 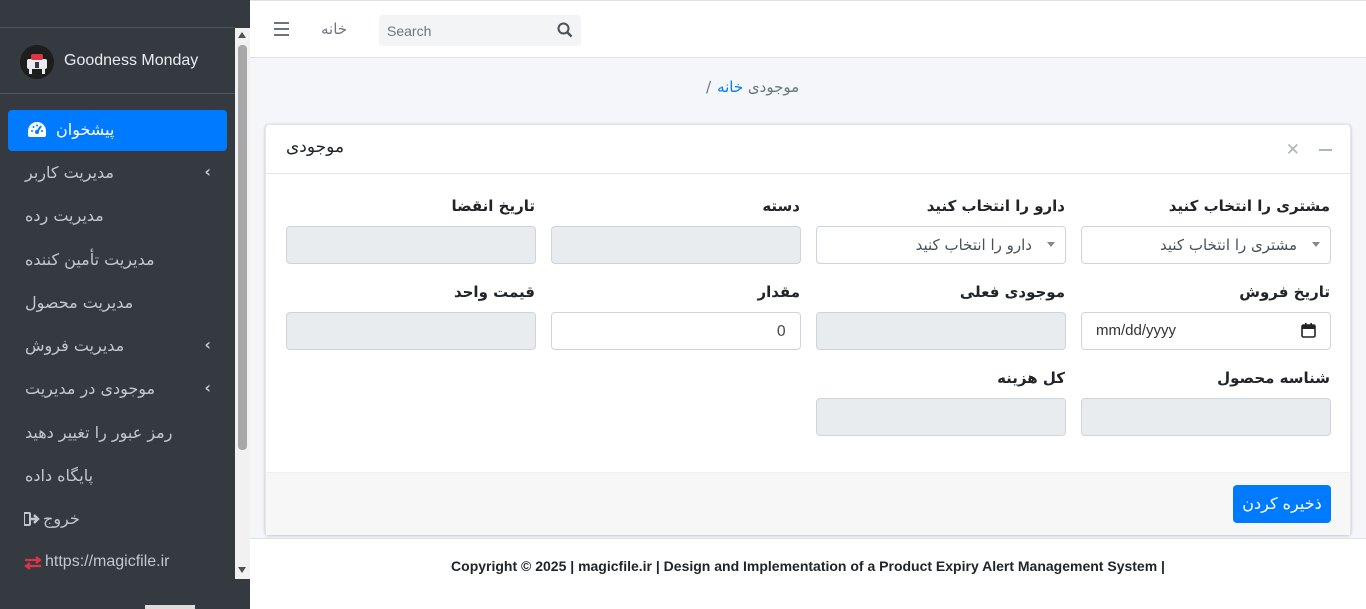 I want to click on batch-label: دسته, so click(x=781, y=206).